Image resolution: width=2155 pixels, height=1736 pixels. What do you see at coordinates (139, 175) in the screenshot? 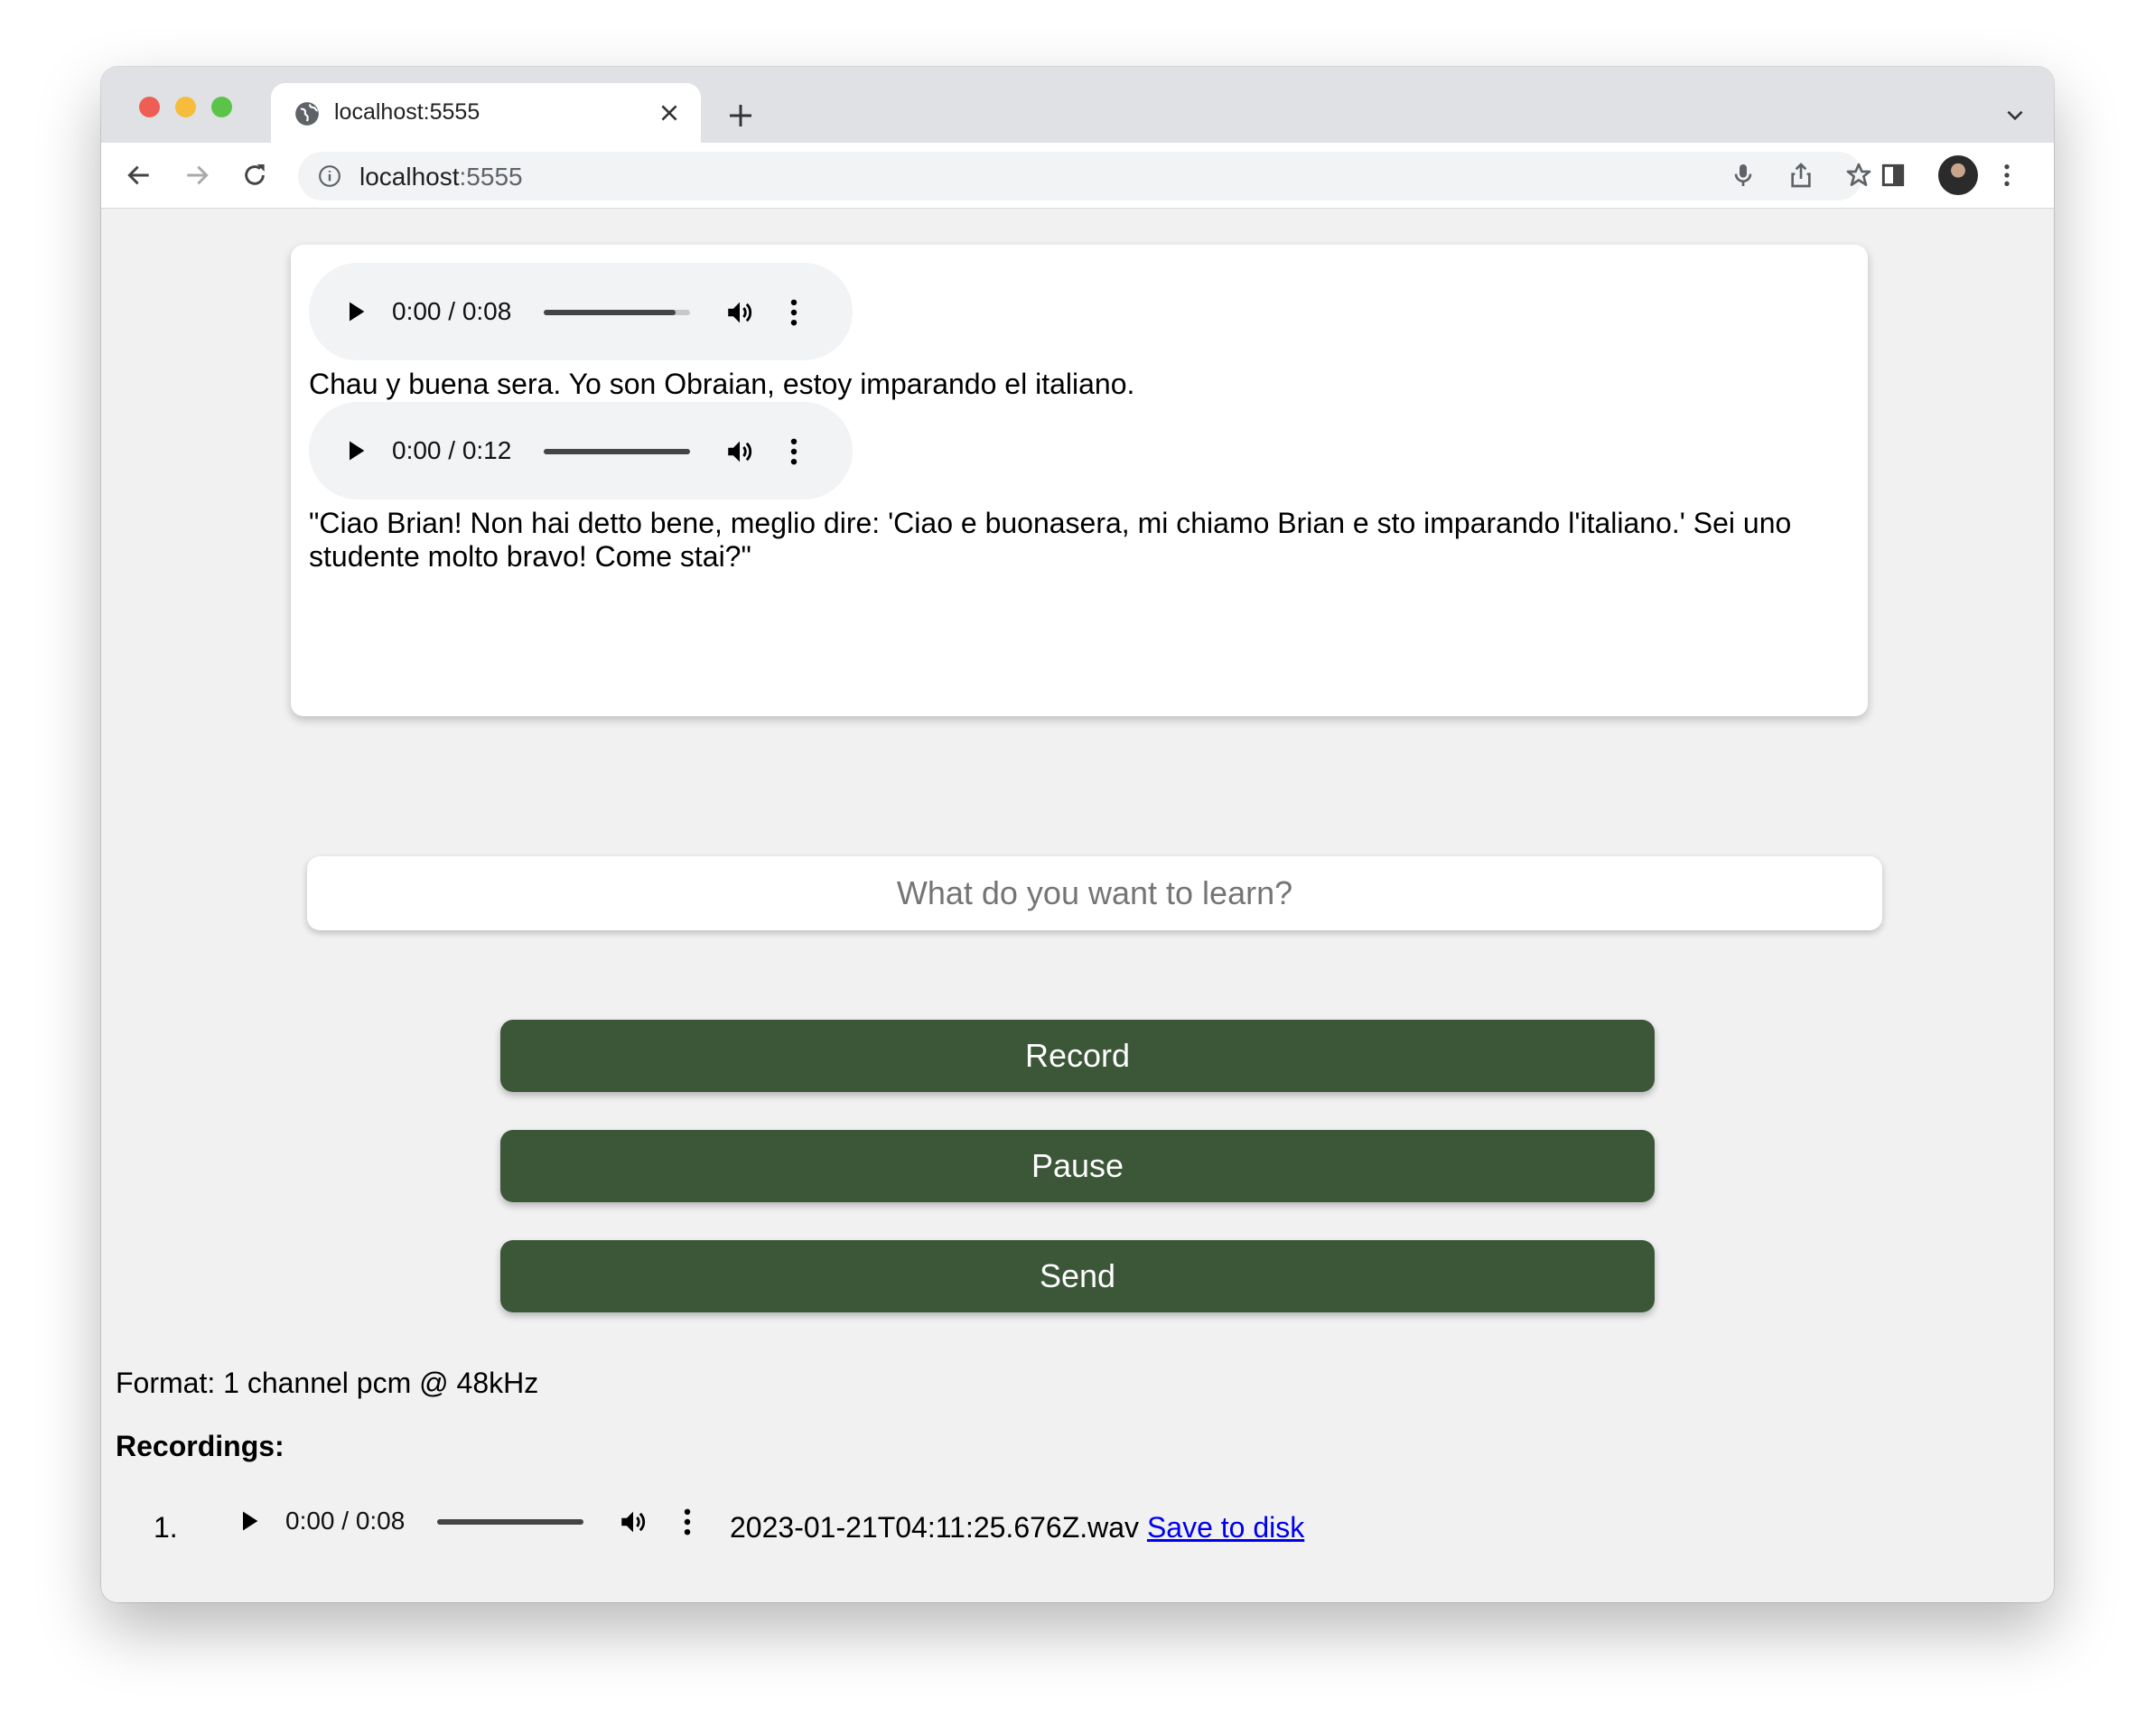
I see `back-arrow-icon` at bounding box center [139, 175].